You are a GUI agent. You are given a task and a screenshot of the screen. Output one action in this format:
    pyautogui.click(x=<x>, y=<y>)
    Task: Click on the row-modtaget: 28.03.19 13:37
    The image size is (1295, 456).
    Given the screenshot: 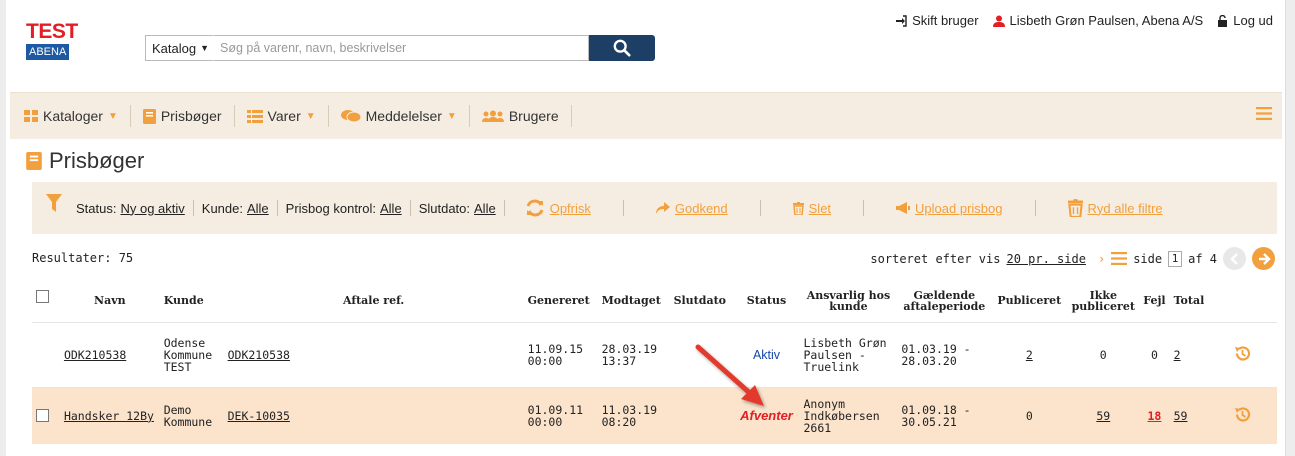 What is the action you would take?
    pyautogui.click(x=633, y=354)
    